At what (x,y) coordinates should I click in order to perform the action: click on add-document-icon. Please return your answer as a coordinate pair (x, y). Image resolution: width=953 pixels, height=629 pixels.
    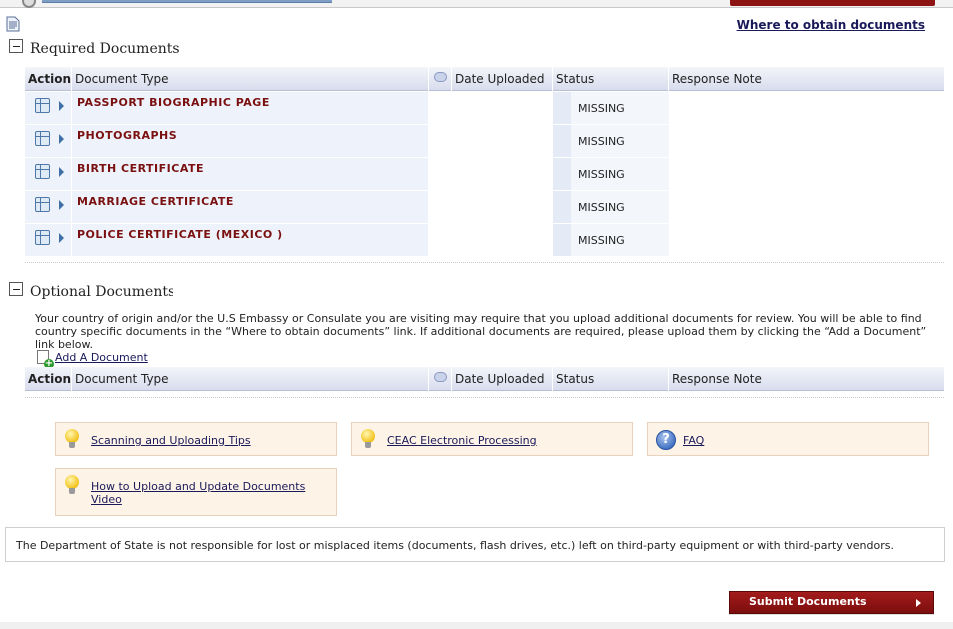
    Looking at the image, I should click on (45, 359).